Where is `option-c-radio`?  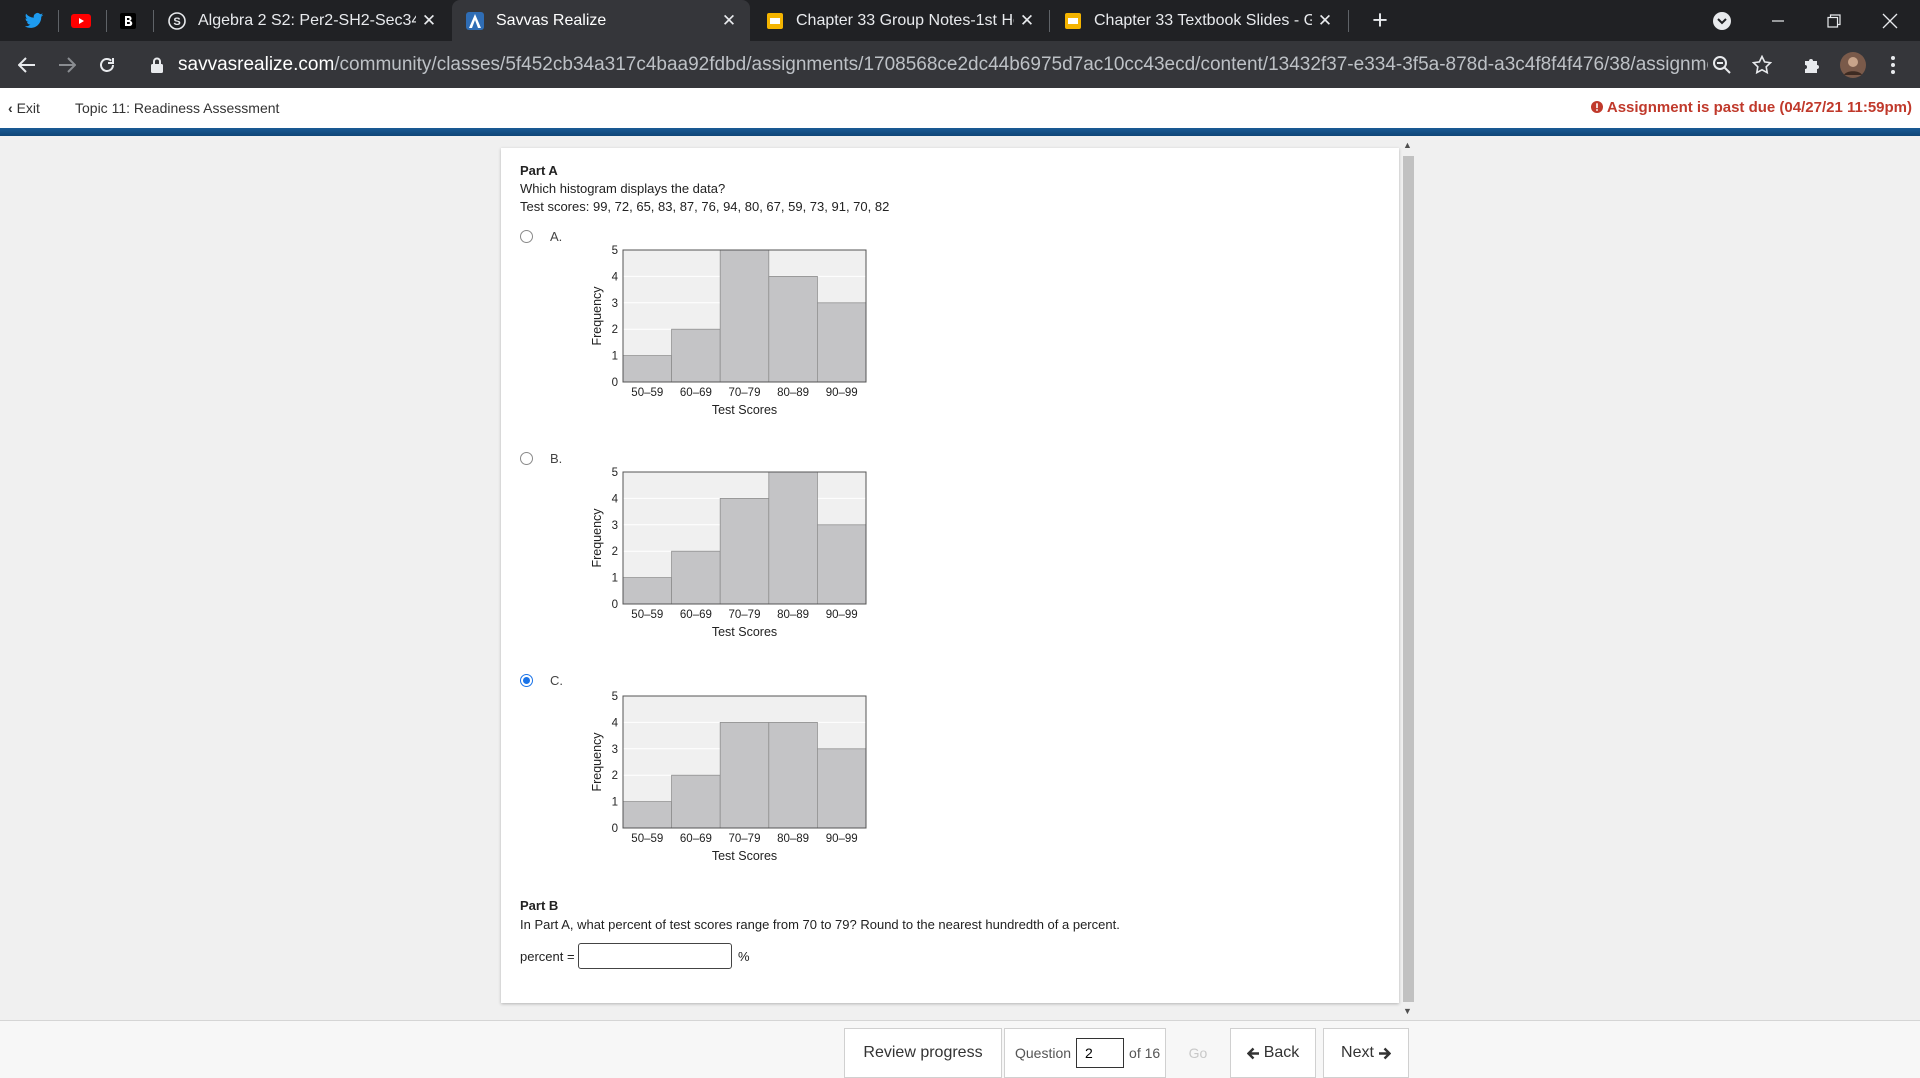 option-c-radio is located at coordinates (526, 680).